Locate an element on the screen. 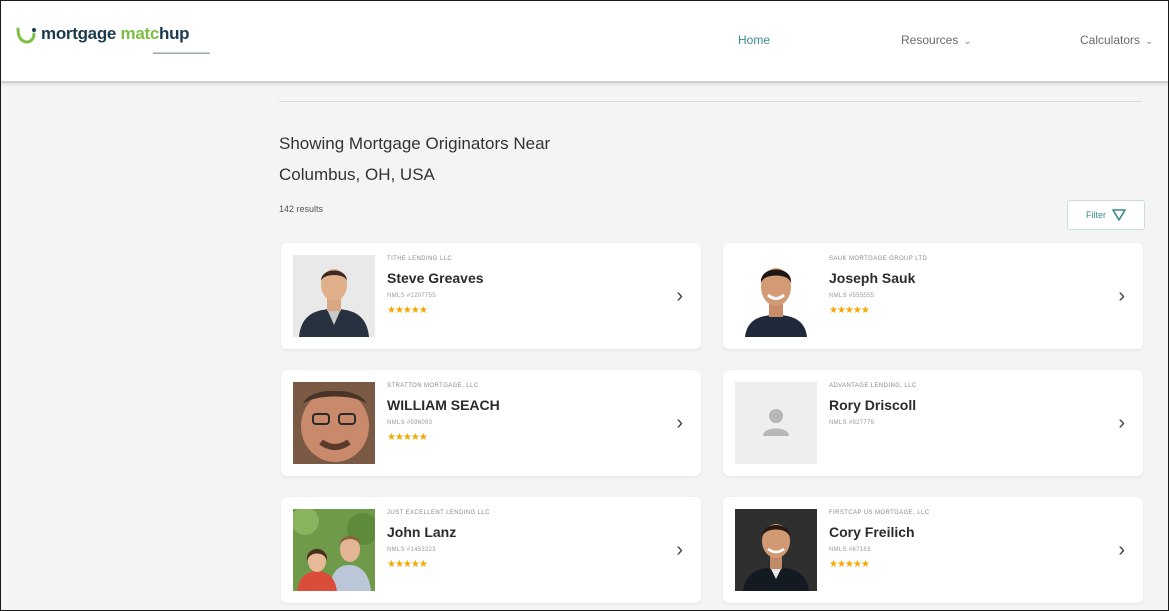 The height and width of the screenshot is (611, 1169). filter-icon is located at coordinates (1119, 215).